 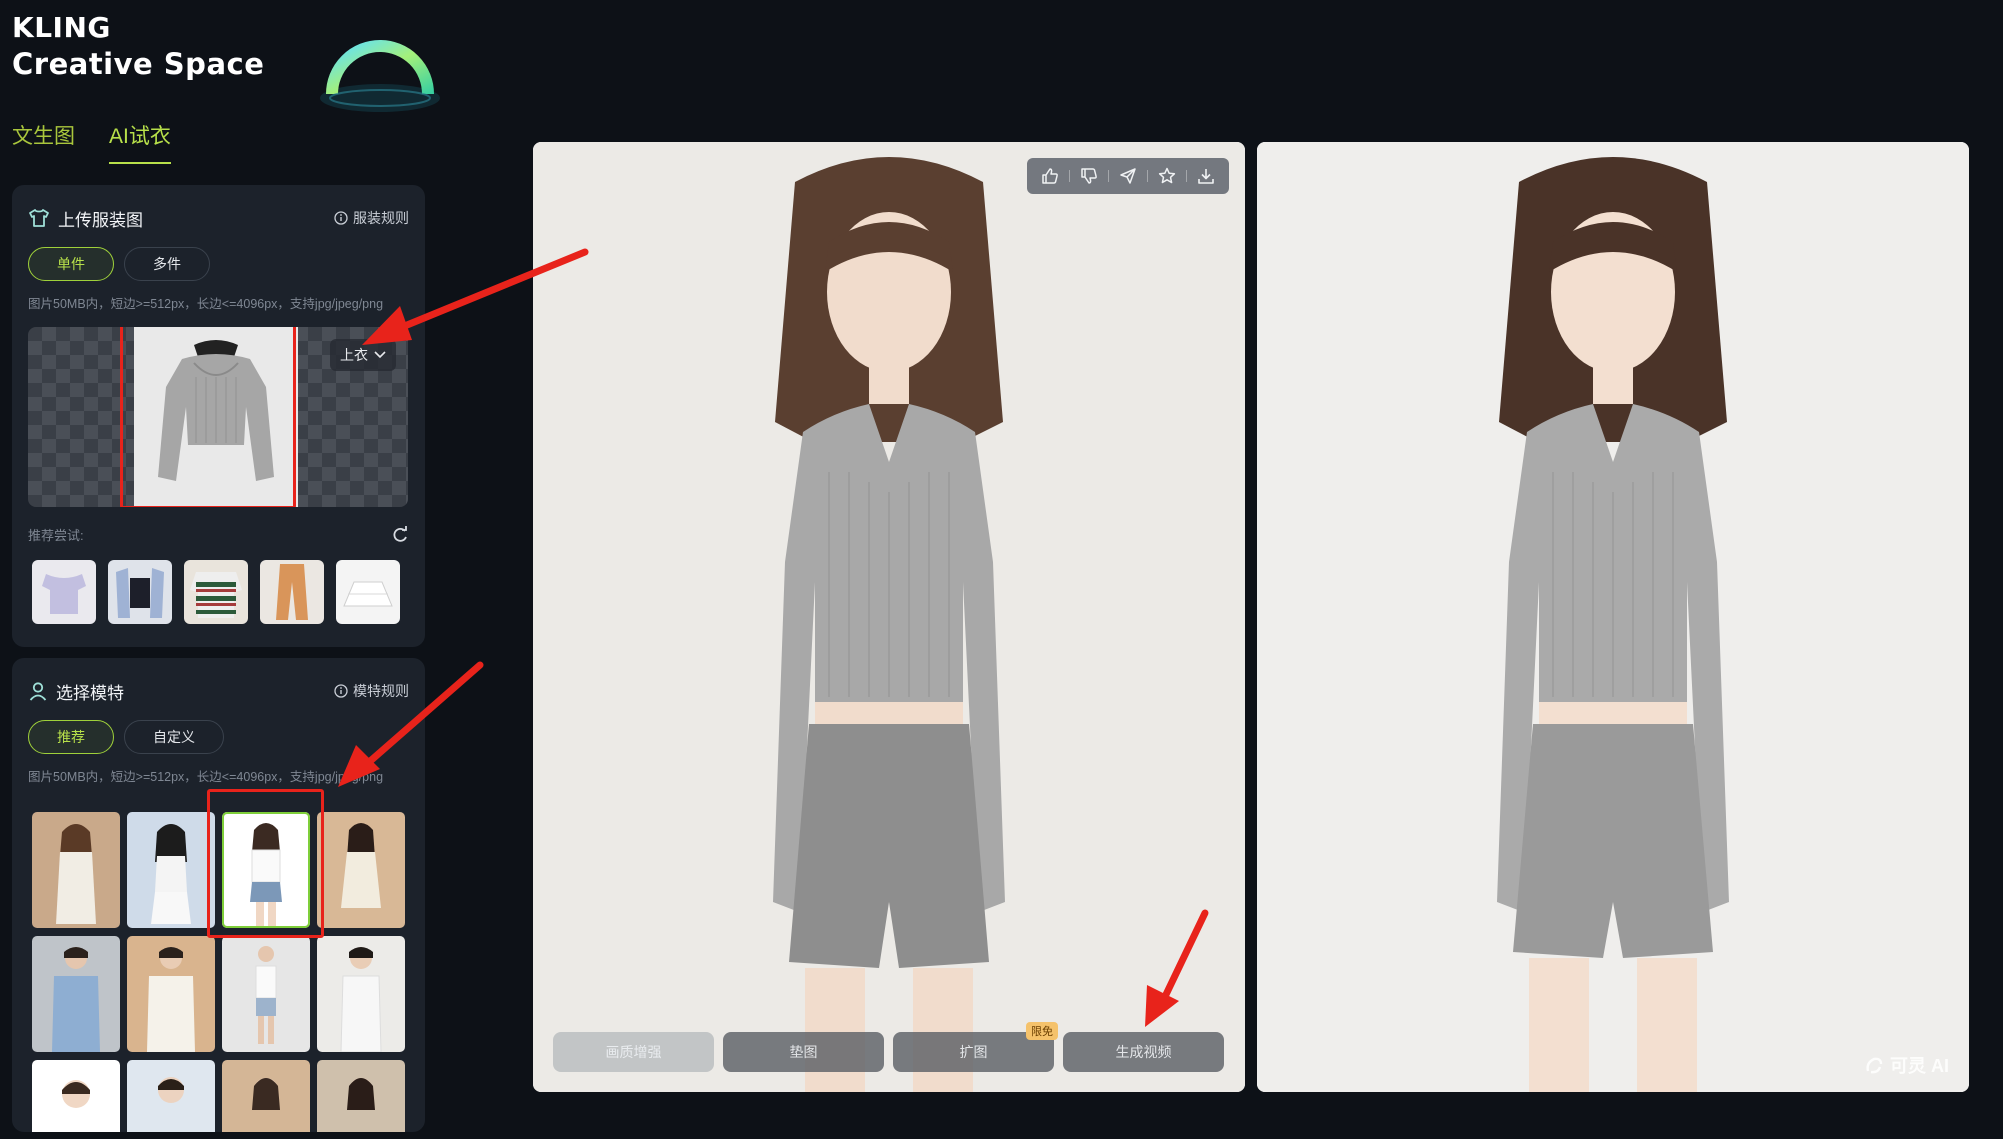 What do you see at coordinates (64, 592) in the screenshot?
I see `recommend-item-purple-top` at bounding box center [64, 592].